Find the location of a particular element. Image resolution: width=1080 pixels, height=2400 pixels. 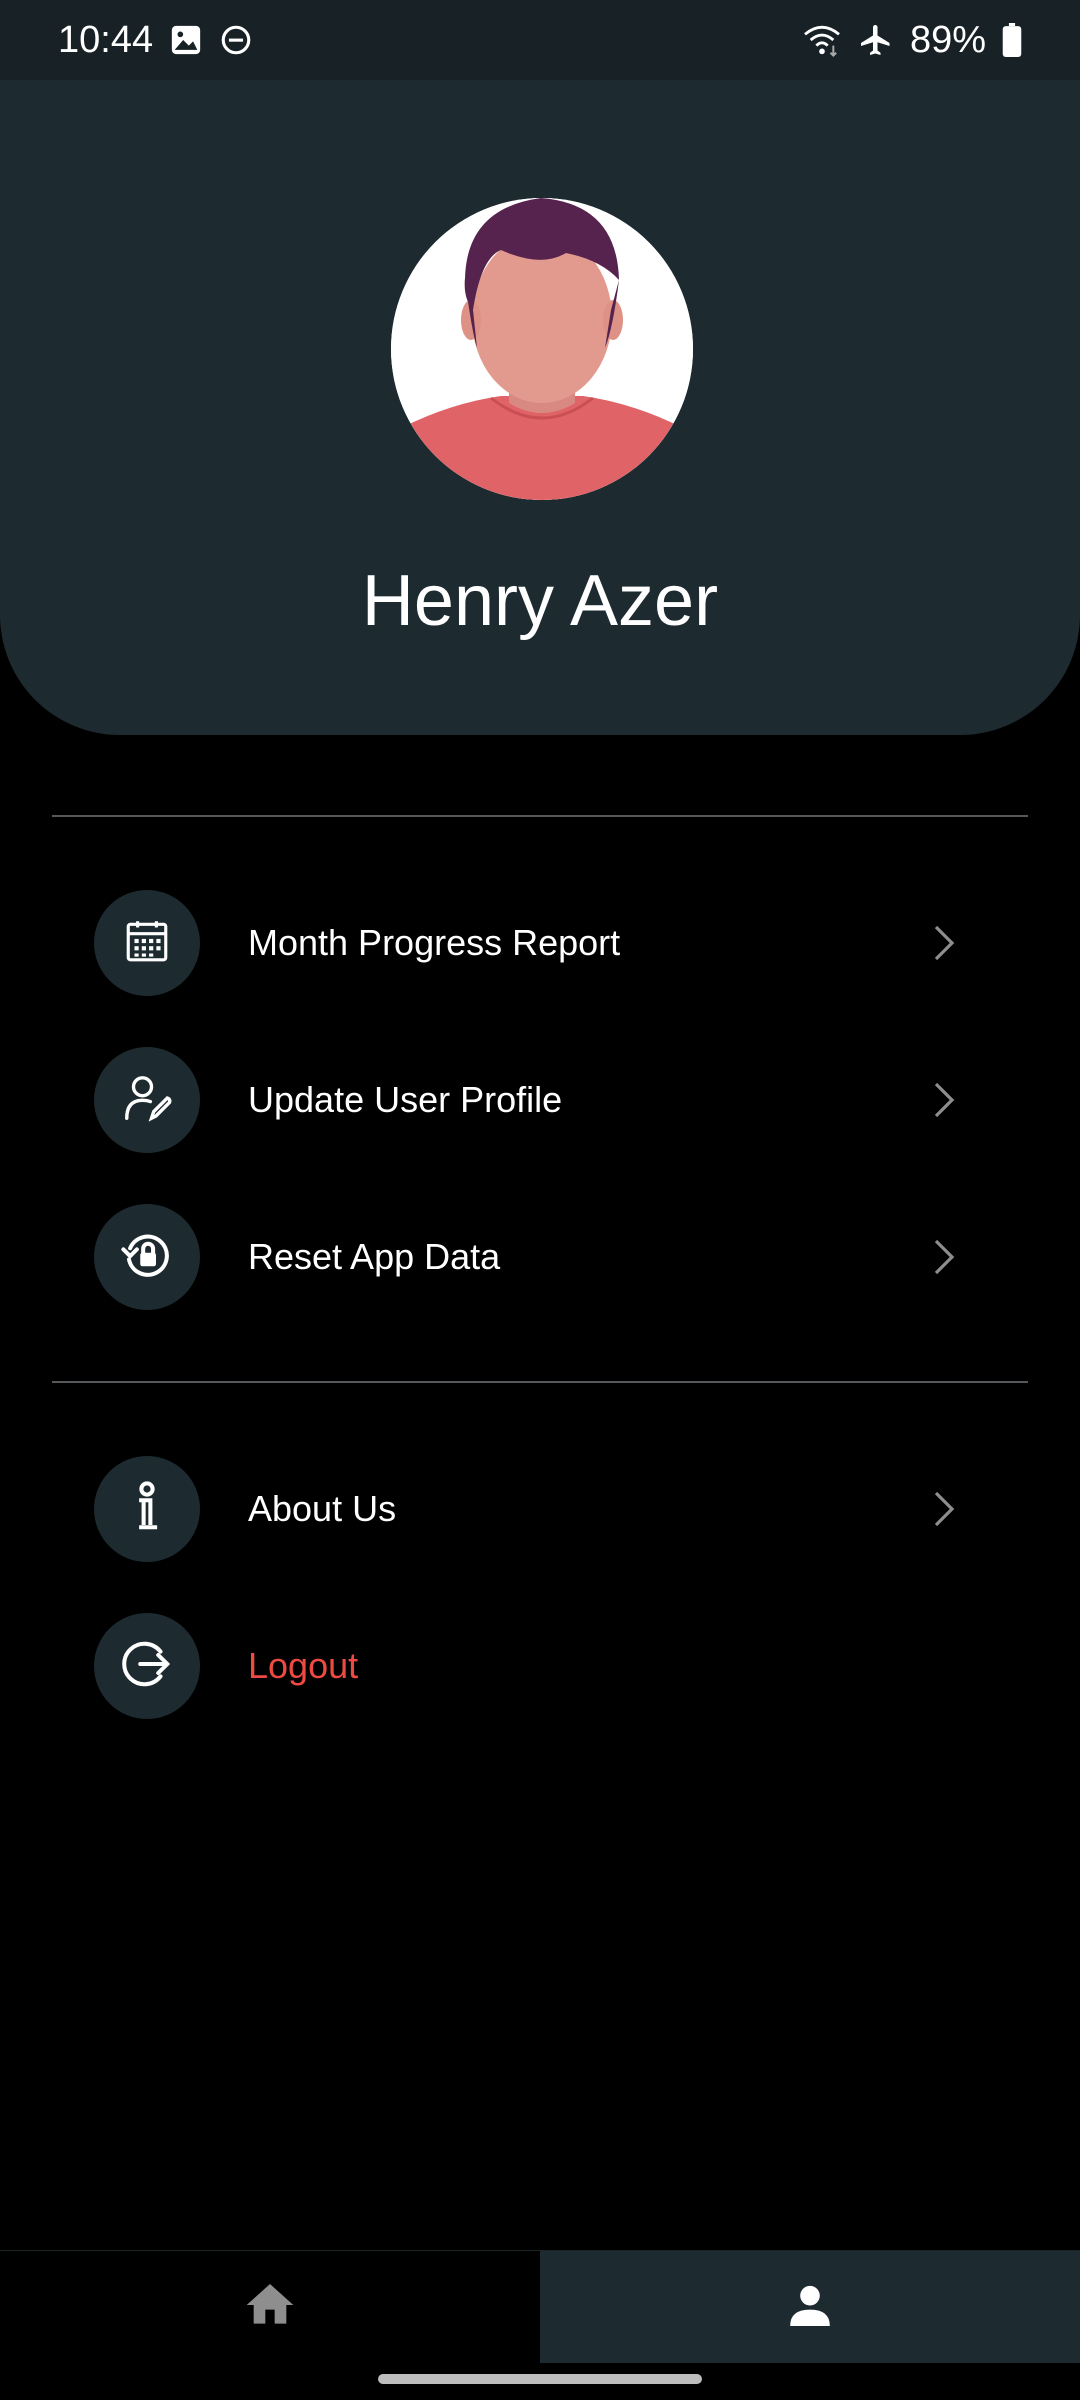

menu-label: Update User Profile is located at coordinates (405, 1099).